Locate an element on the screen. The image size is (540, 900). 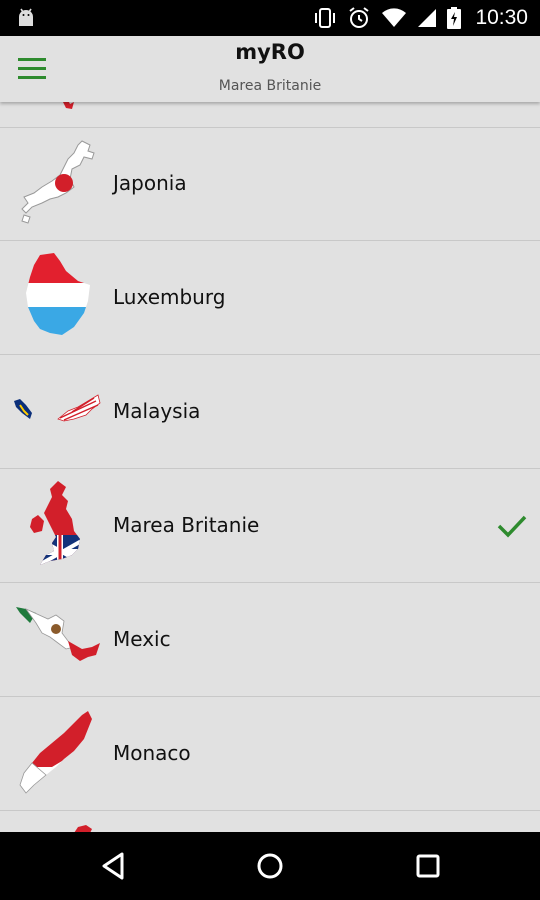
alarm-icon is located at coordinates (359, 17).